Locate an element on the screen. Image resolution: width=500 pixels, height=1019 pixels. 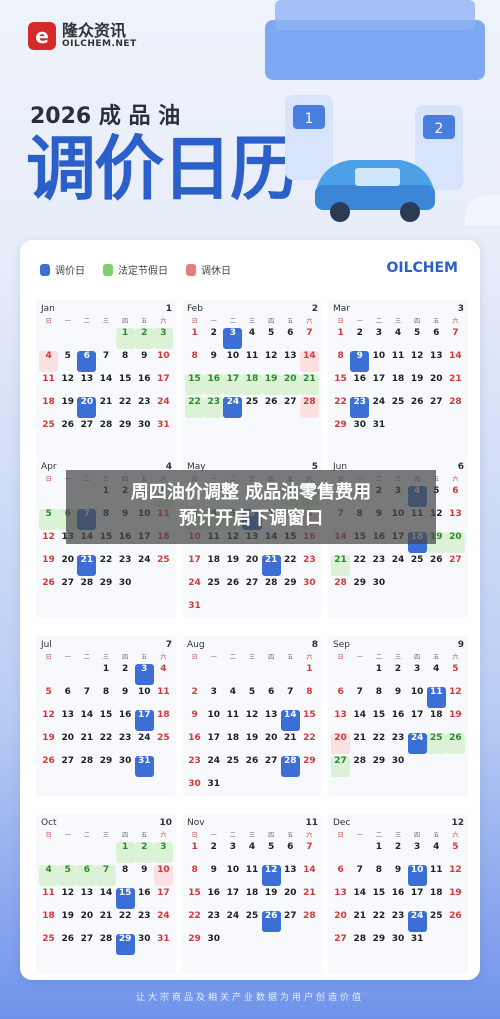
day-cell: 24 is located at coordinates (163, 921).